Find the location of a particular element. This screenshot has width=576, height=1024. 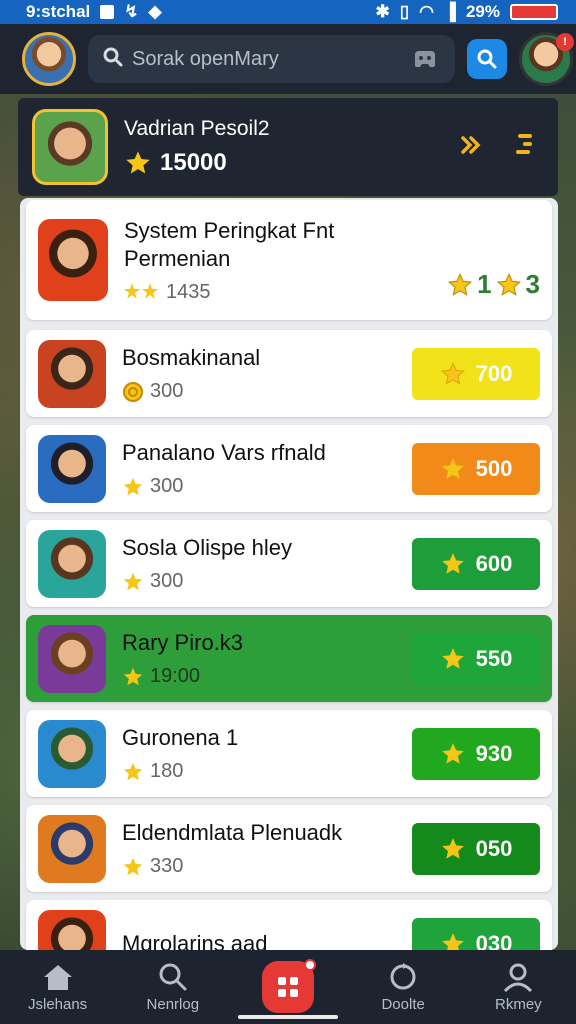

points-value: 700 is located at coordinates (494, 373).